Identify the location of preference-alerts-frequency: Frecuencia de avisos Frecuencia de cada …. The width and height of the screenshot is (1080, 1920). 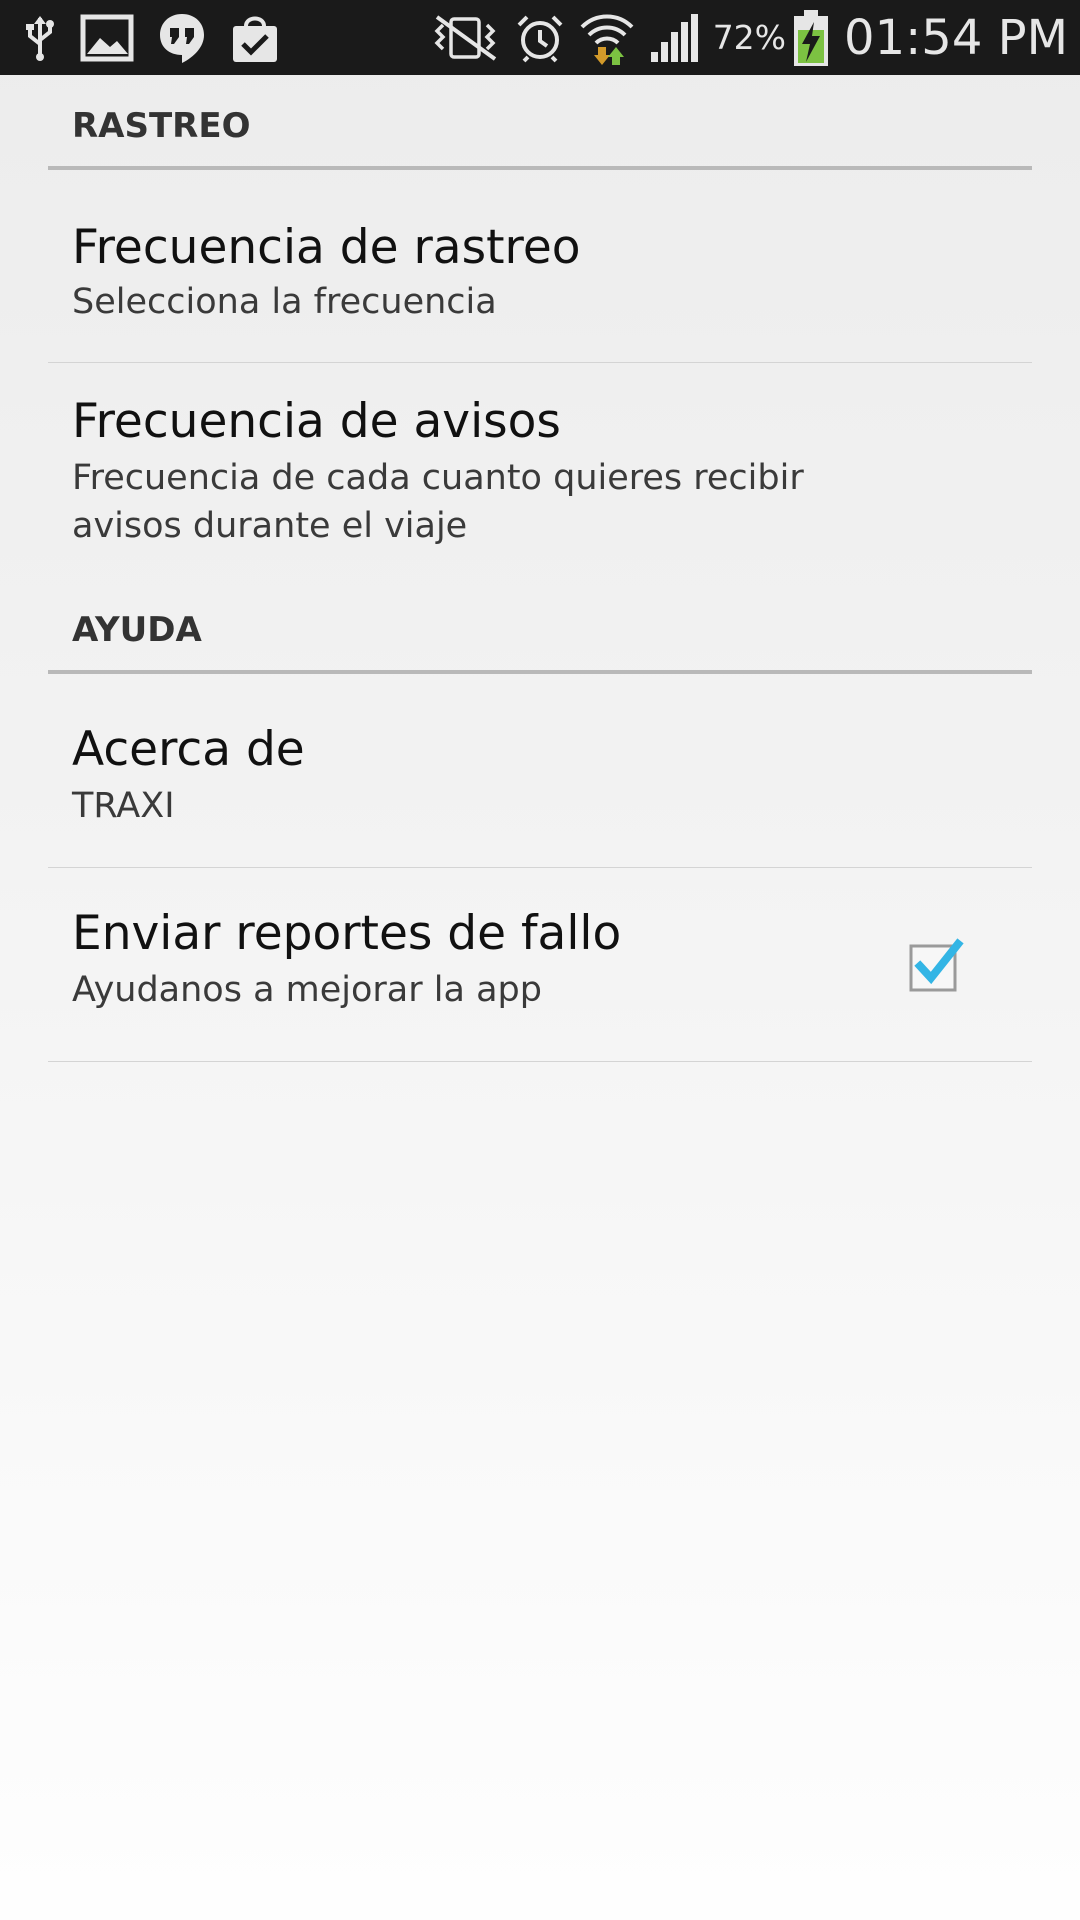
(540, 479).